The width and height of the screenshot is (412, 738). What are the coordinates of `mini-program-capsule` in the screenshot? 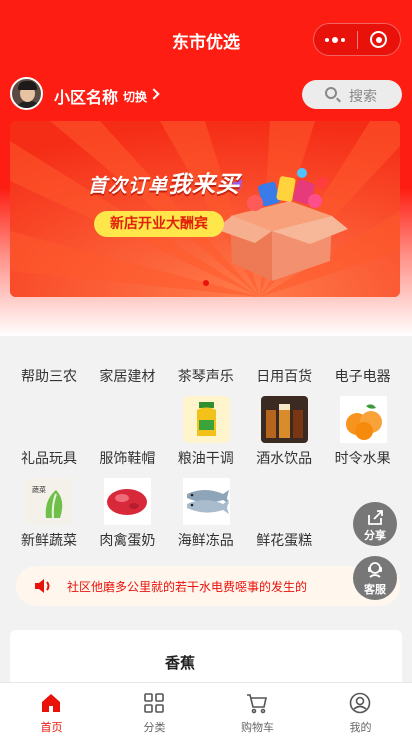 It's located at (357, 39).